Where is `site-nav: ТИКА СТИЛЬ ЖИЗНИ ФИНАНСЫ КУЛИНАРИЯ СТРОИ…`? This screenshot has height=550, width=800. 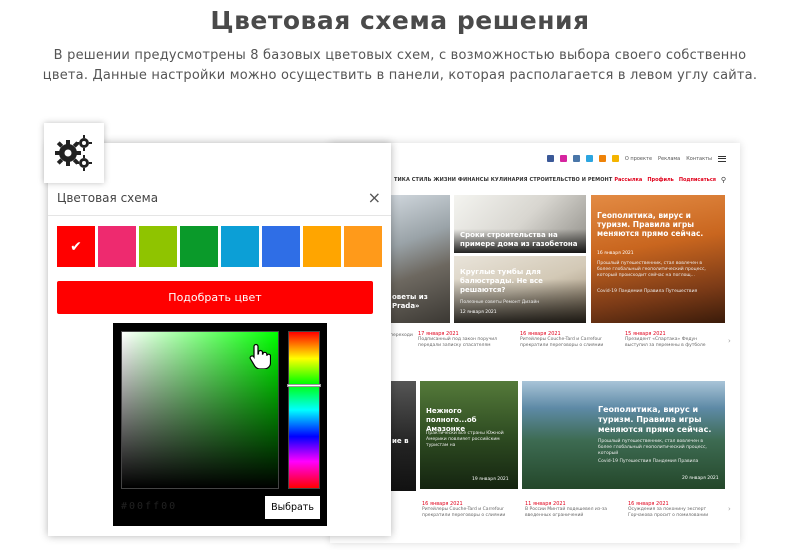
site-nav: ТИКА СТИЛЬ ЖИЗНИ ФИНАНСЫ КУЛИНАРИЯ СТРОИ… is located at coordinates (503, 180).